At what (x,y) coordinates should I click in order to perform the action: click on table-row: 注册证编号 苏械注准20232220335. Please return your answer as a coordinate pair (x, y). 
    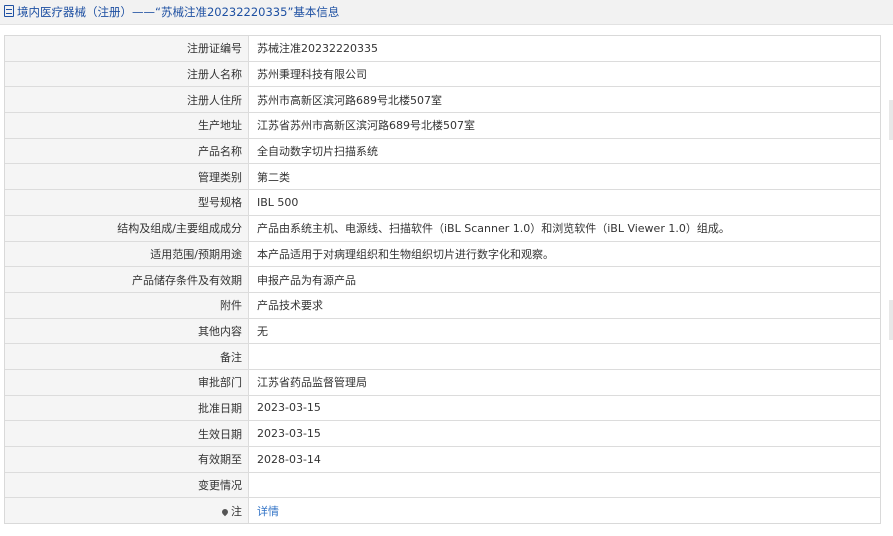
    Looking at the image, I should click on (442, 49).